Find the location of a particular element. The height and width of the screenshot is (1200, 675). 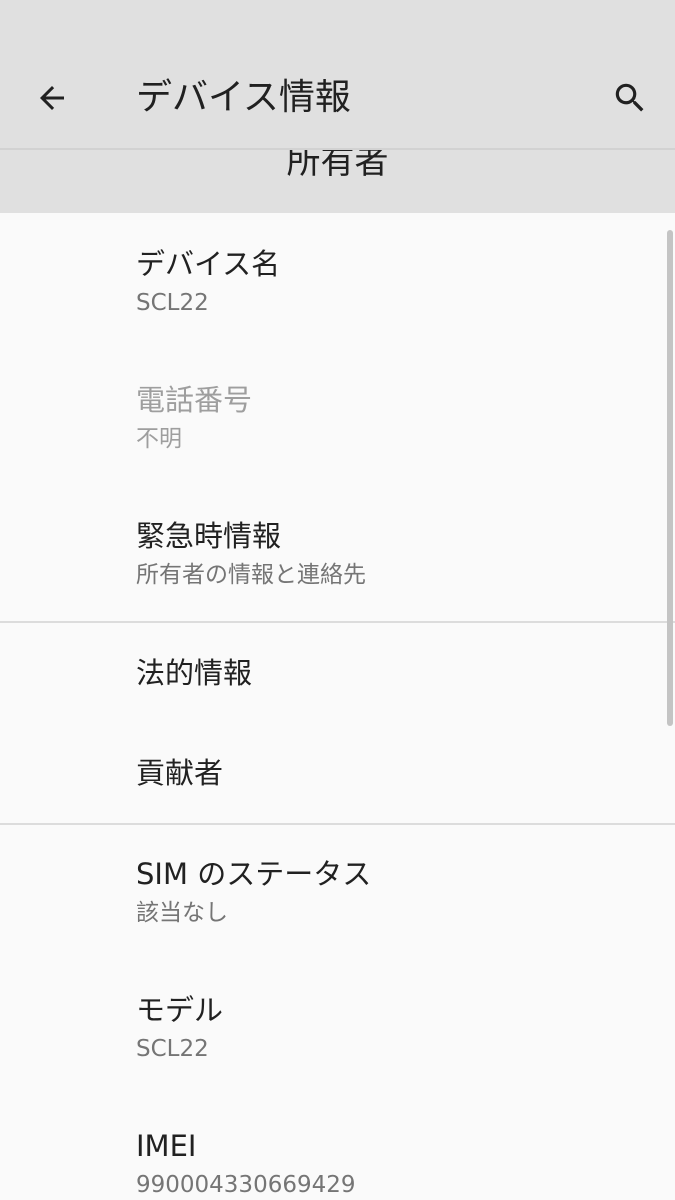

list-item-summary: 該当なし is located at coordinates (182, 913).